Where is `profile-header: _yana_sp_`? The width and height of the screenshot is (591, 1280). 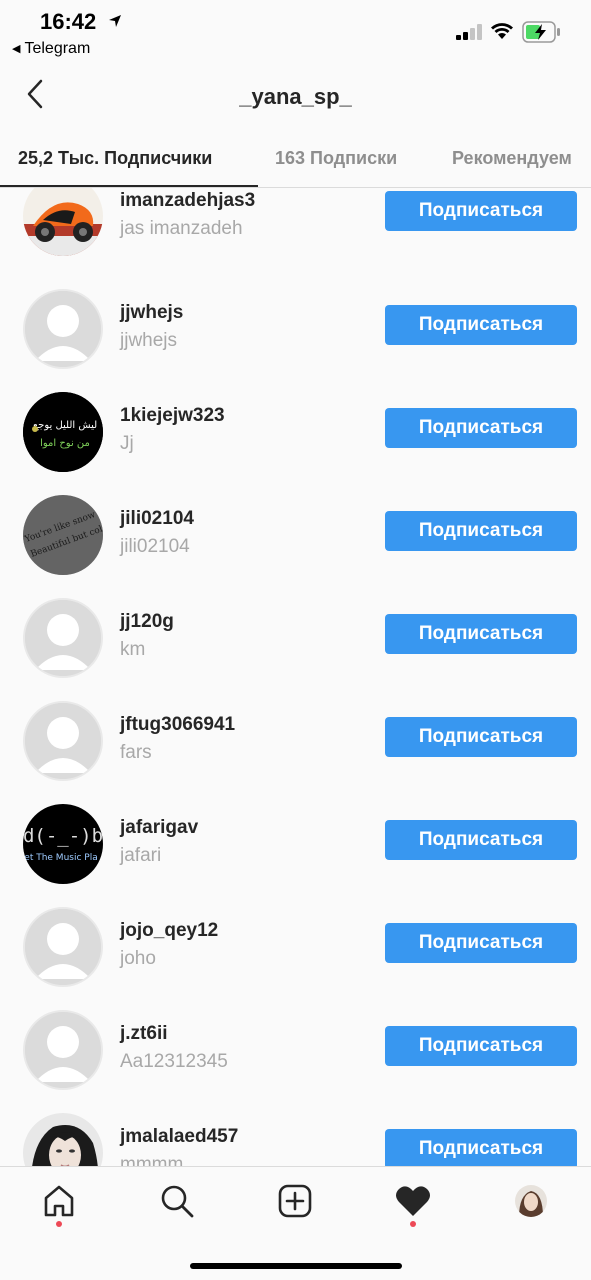 profile-header: _yana_sp_ is located at coordinates (295, 97).